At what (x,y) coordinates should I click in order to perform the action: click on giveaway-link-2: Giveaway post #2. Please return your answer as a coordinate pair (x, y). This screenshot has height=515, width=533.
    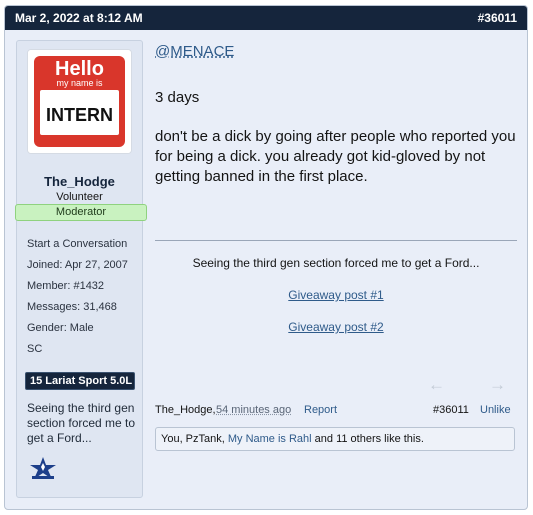
    Looking at the image, I should click on (336, 327).